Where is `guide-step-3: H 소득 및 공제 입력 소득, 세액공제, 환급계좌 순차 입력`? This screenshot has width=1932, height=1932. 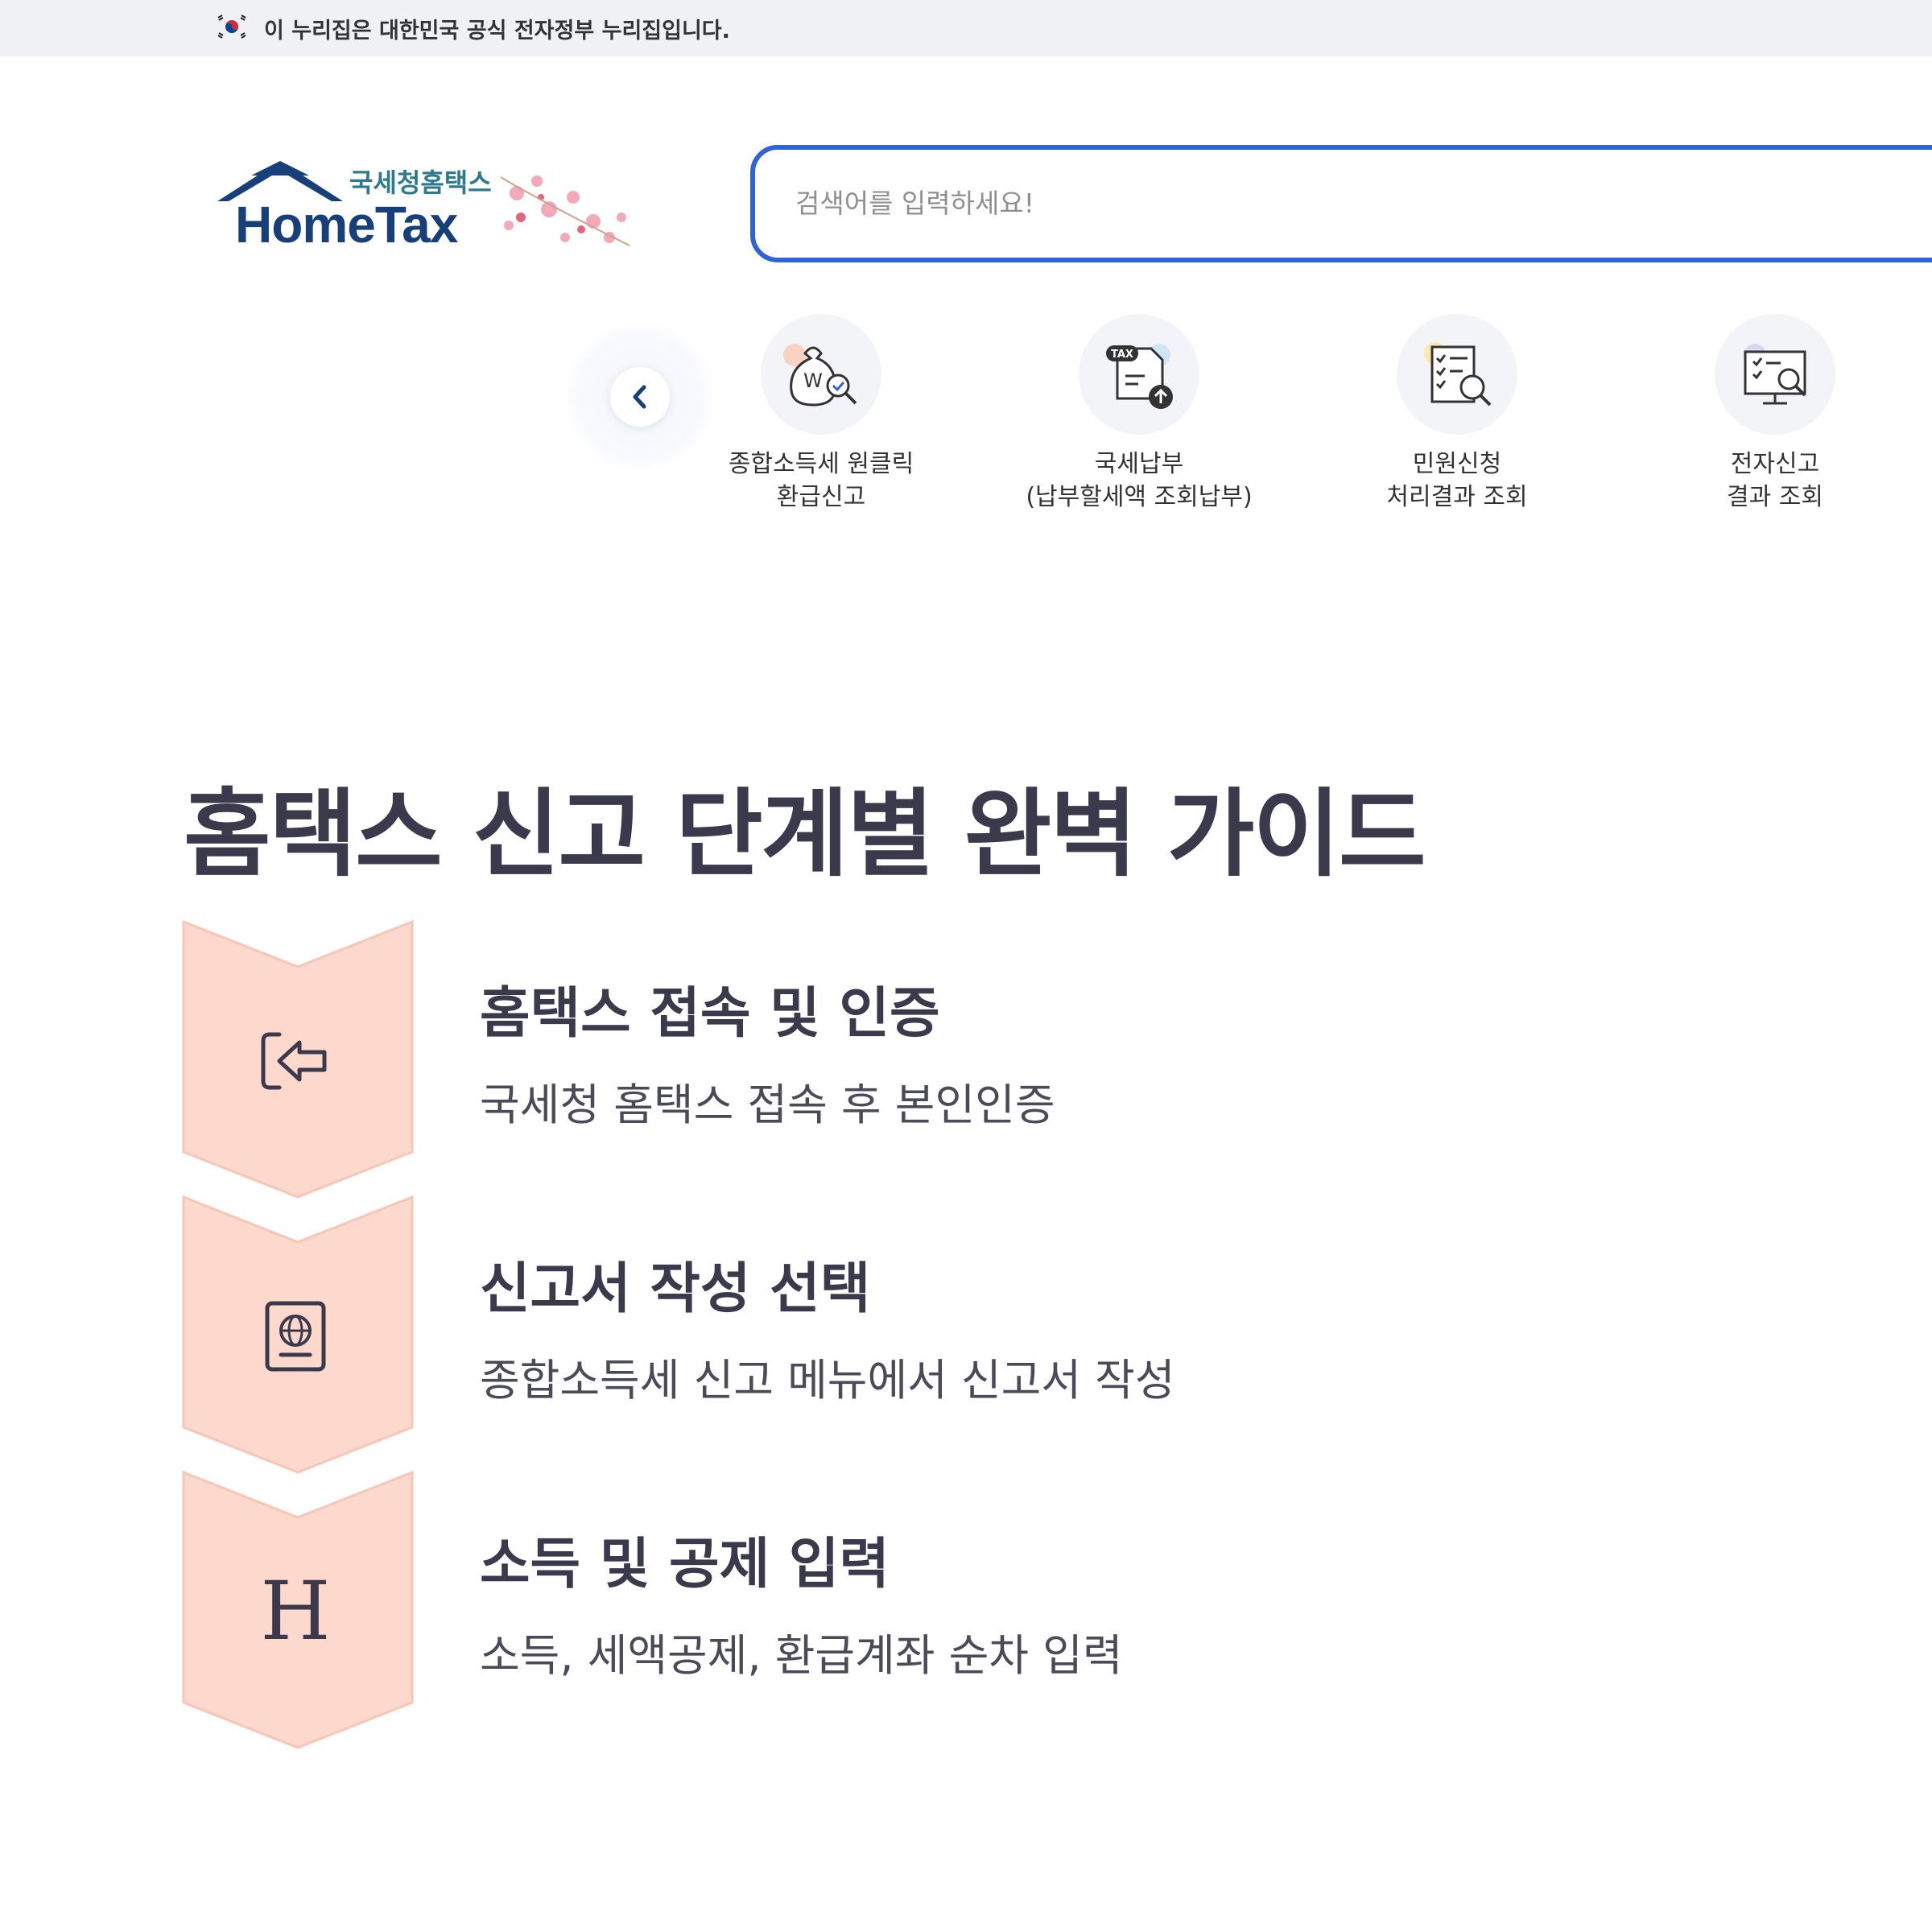 guide-step-3: H 소득 및 공제 입력 소득, 세액공제, 환급계좌 순차 입력 is located at coordinates (826, 1610).